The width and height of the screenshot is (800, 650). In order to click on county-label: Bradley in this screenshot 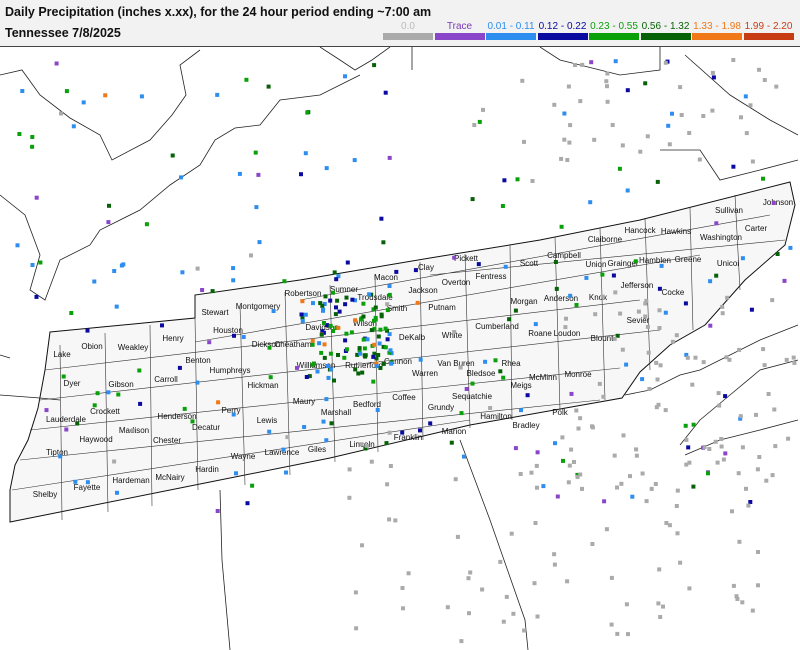, I will do `click(525, 425)`.